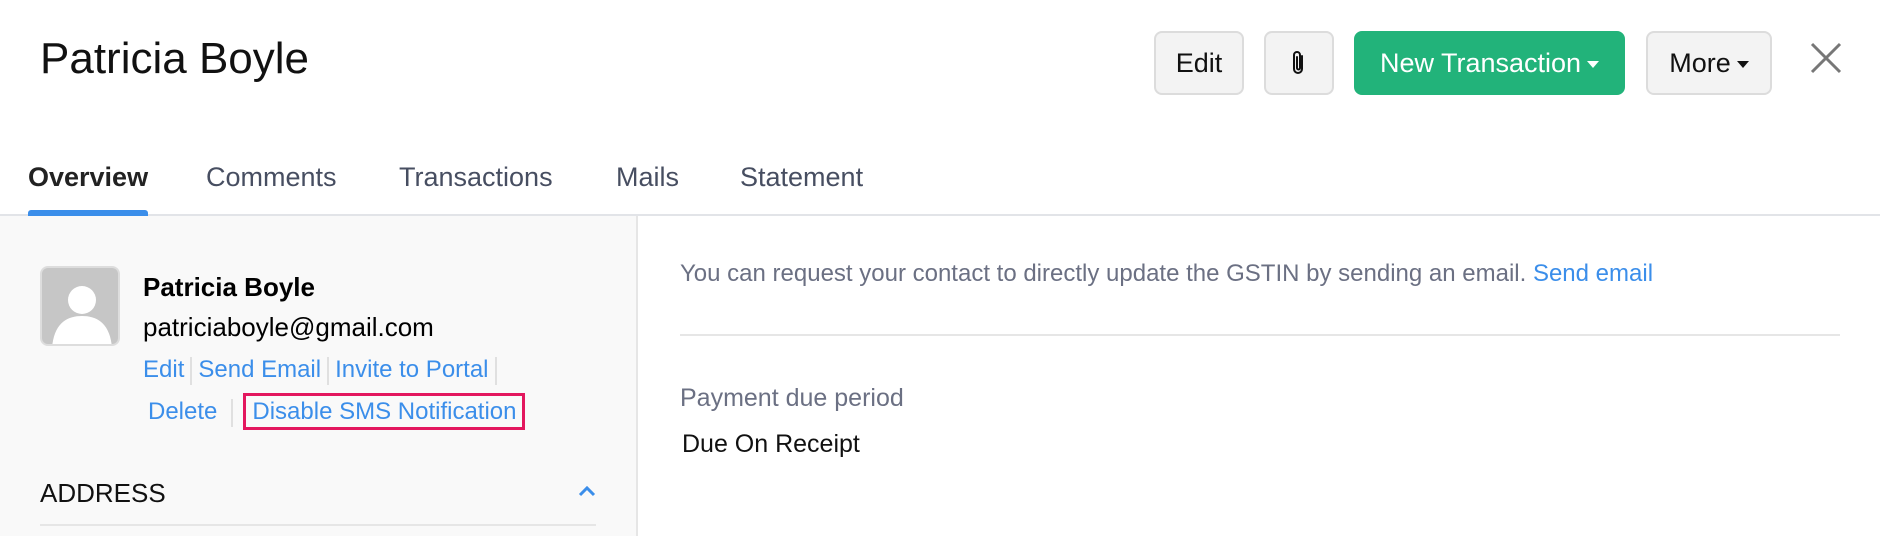 Image resolution: width=1880 pixels, height=536 pixels. I want to click on payment-due-label: Payment due period, so click(792, 398).